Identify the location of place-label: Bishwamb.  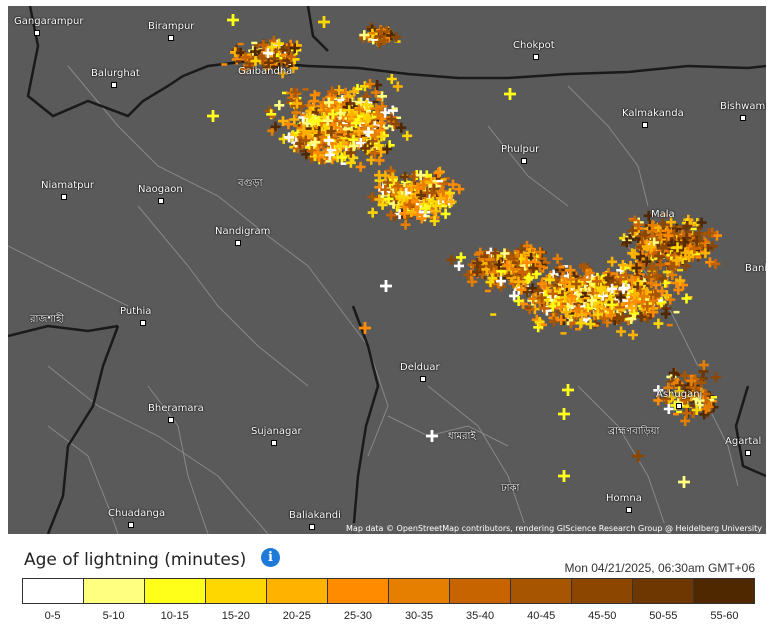
(743, 106).